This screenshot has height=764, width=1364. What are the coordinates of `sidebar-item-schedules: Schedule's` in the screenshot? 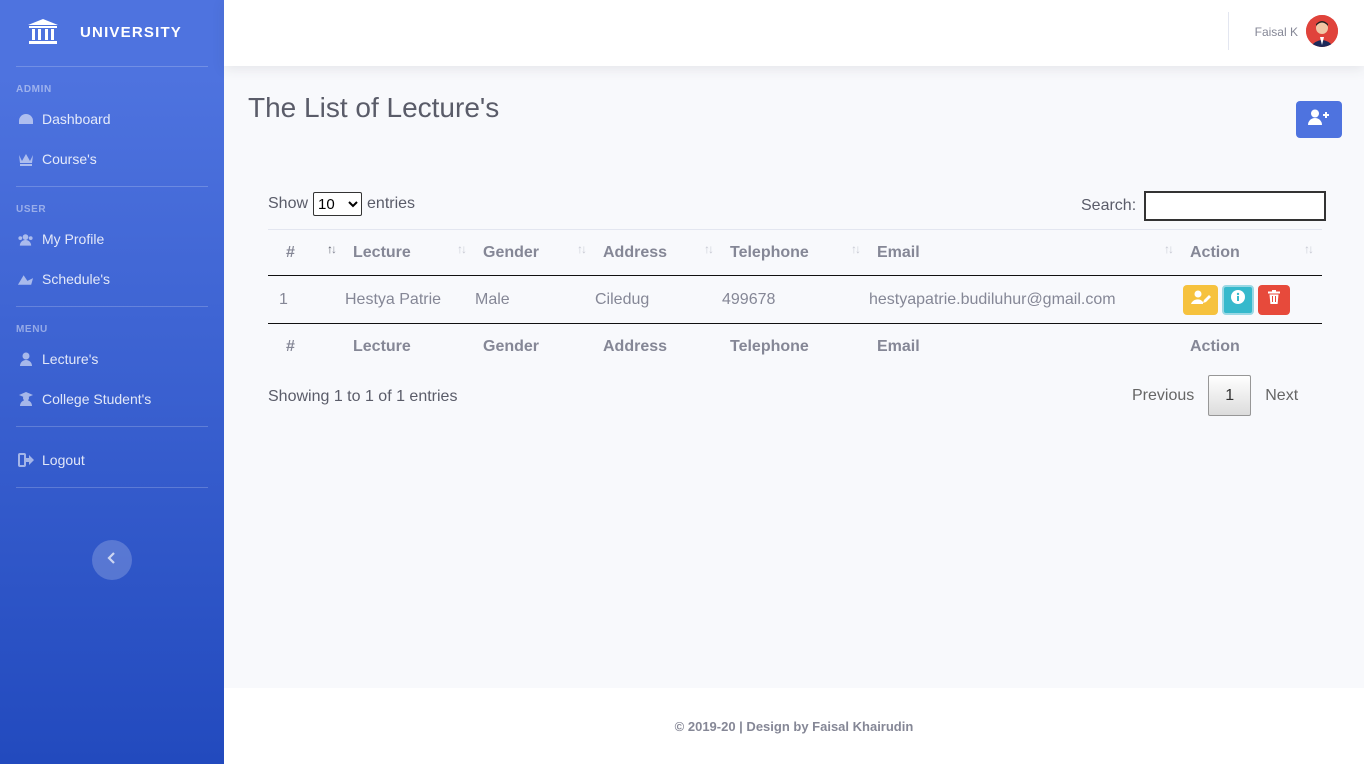 It's located at (112, 279).